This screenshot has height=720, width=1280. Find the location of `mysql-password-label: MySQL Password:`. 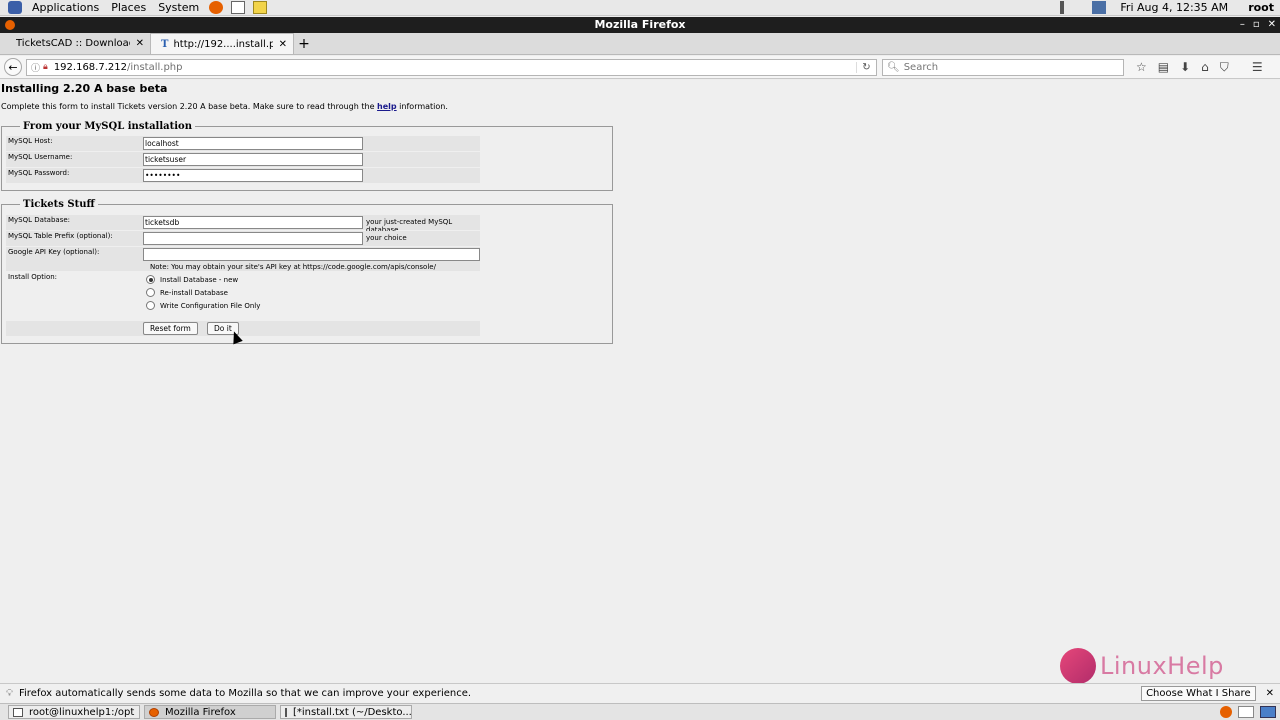

mysql-password-label: MySQL Password: is located at coordinates (39, 173).